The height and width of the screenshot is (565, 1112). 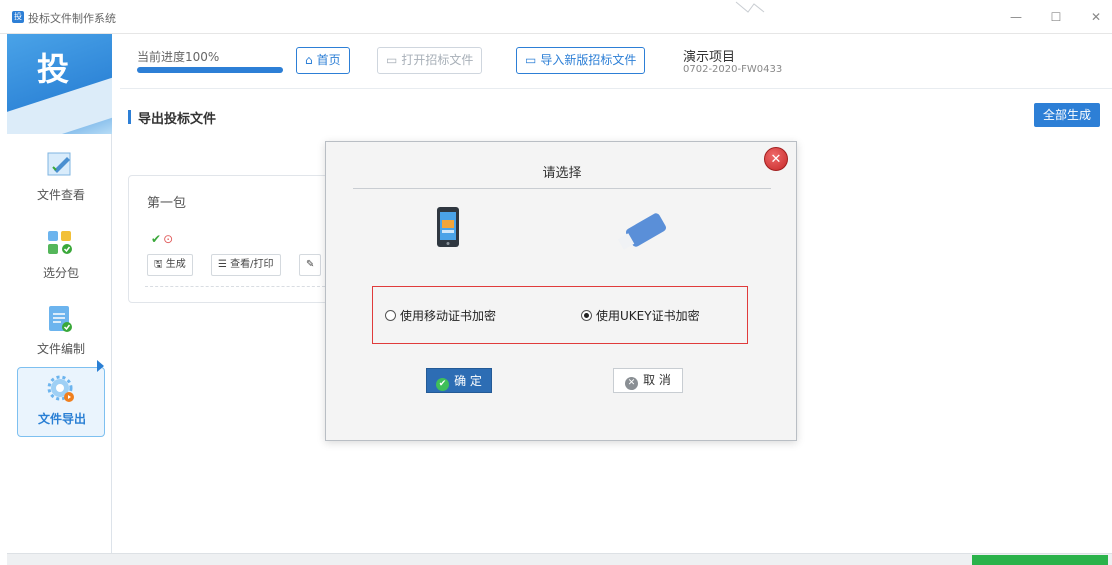 What do you see at coordinates (443, 384) in the screenshot?
I see `check-circle-icon: ✔` at bounding box center [443, 384].